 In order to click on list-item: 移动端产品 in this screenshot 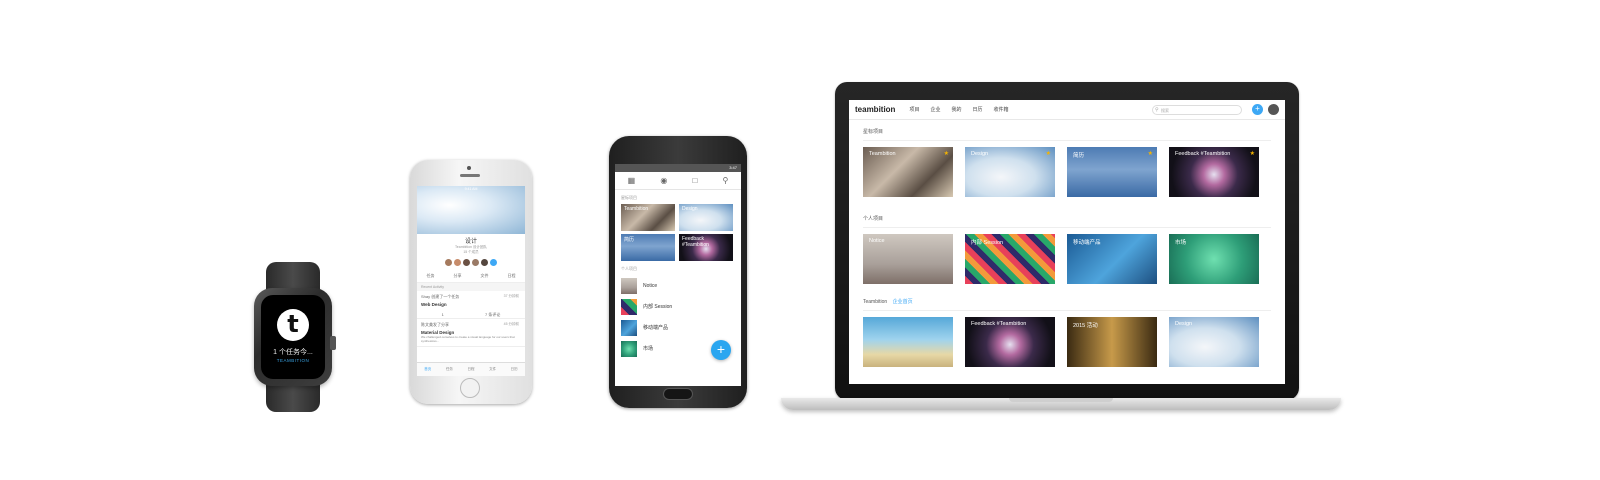, I will do `click(678, 327)`.